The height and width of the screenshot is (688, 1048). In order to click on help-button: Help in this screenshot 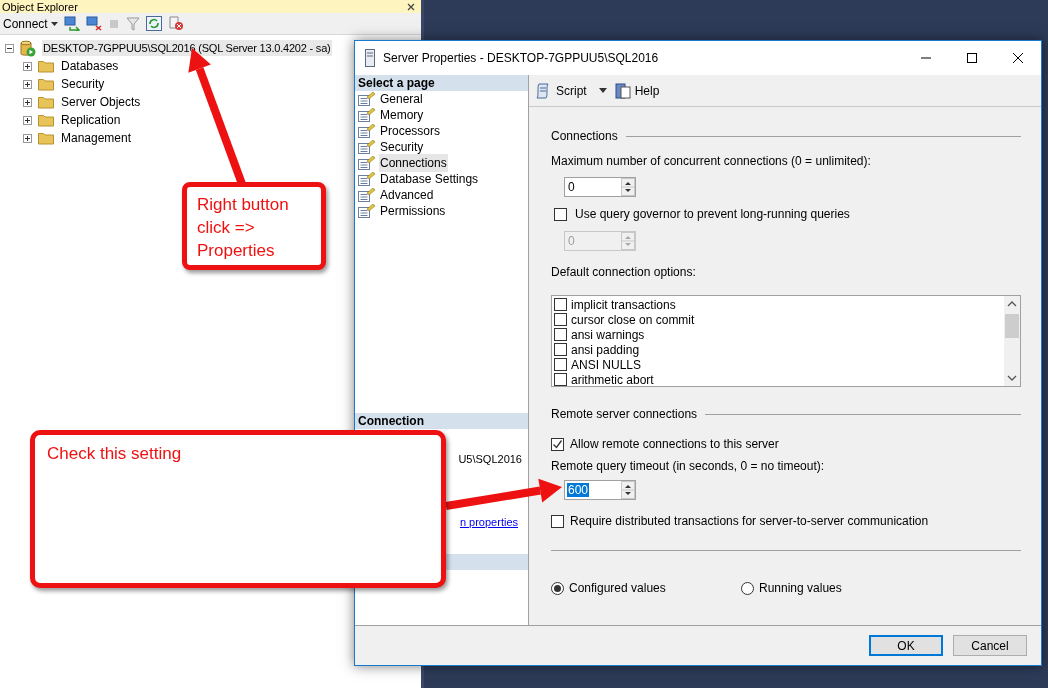, I will do `click(647, 90)`.